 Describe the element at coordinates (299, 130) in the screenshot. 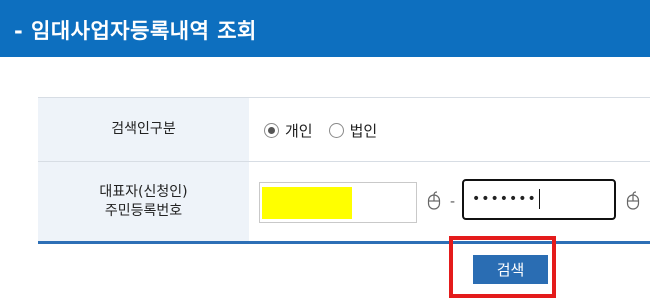

I see `radio-individual-label: 개인` at that location.